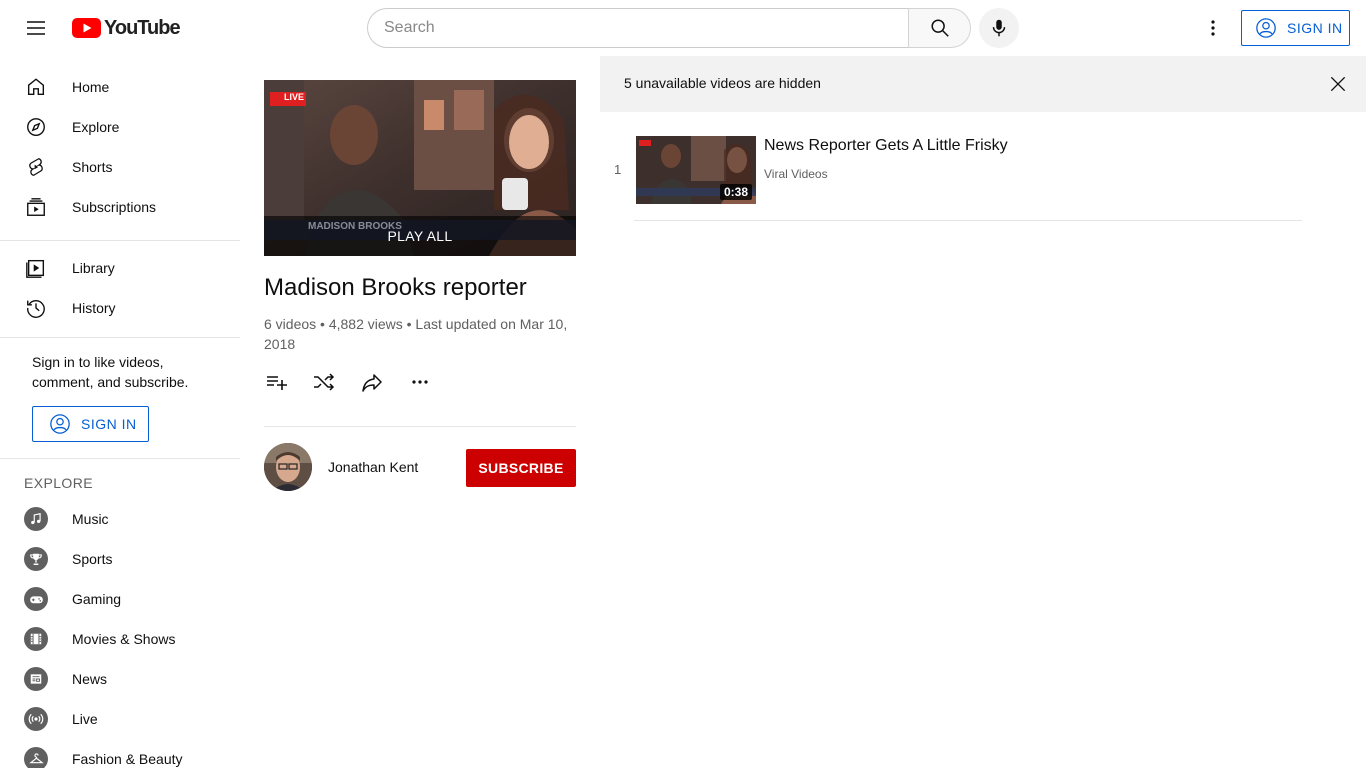 Image resolution: width=1366 pixels, height=768 pixels. Describe the element at coordinates (90, 679) in the screenshot. I see `sidebar-item-label: News` at that location.